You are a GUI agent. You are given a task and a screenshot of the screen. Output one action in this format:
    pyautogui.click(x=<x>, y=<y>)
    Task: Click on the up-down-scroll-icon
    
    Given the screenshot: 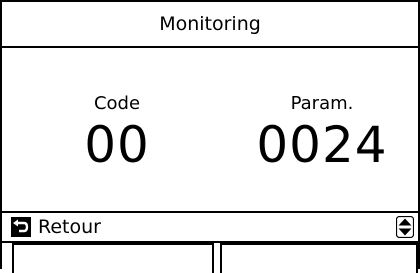 What is the action you would take?
    pyautogui.click(x=405, y=227)
    